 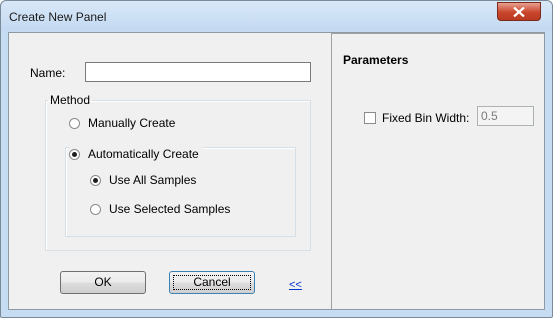 I want to click on auto-create-radio: Automatically Create, so click(x=136, y=154).